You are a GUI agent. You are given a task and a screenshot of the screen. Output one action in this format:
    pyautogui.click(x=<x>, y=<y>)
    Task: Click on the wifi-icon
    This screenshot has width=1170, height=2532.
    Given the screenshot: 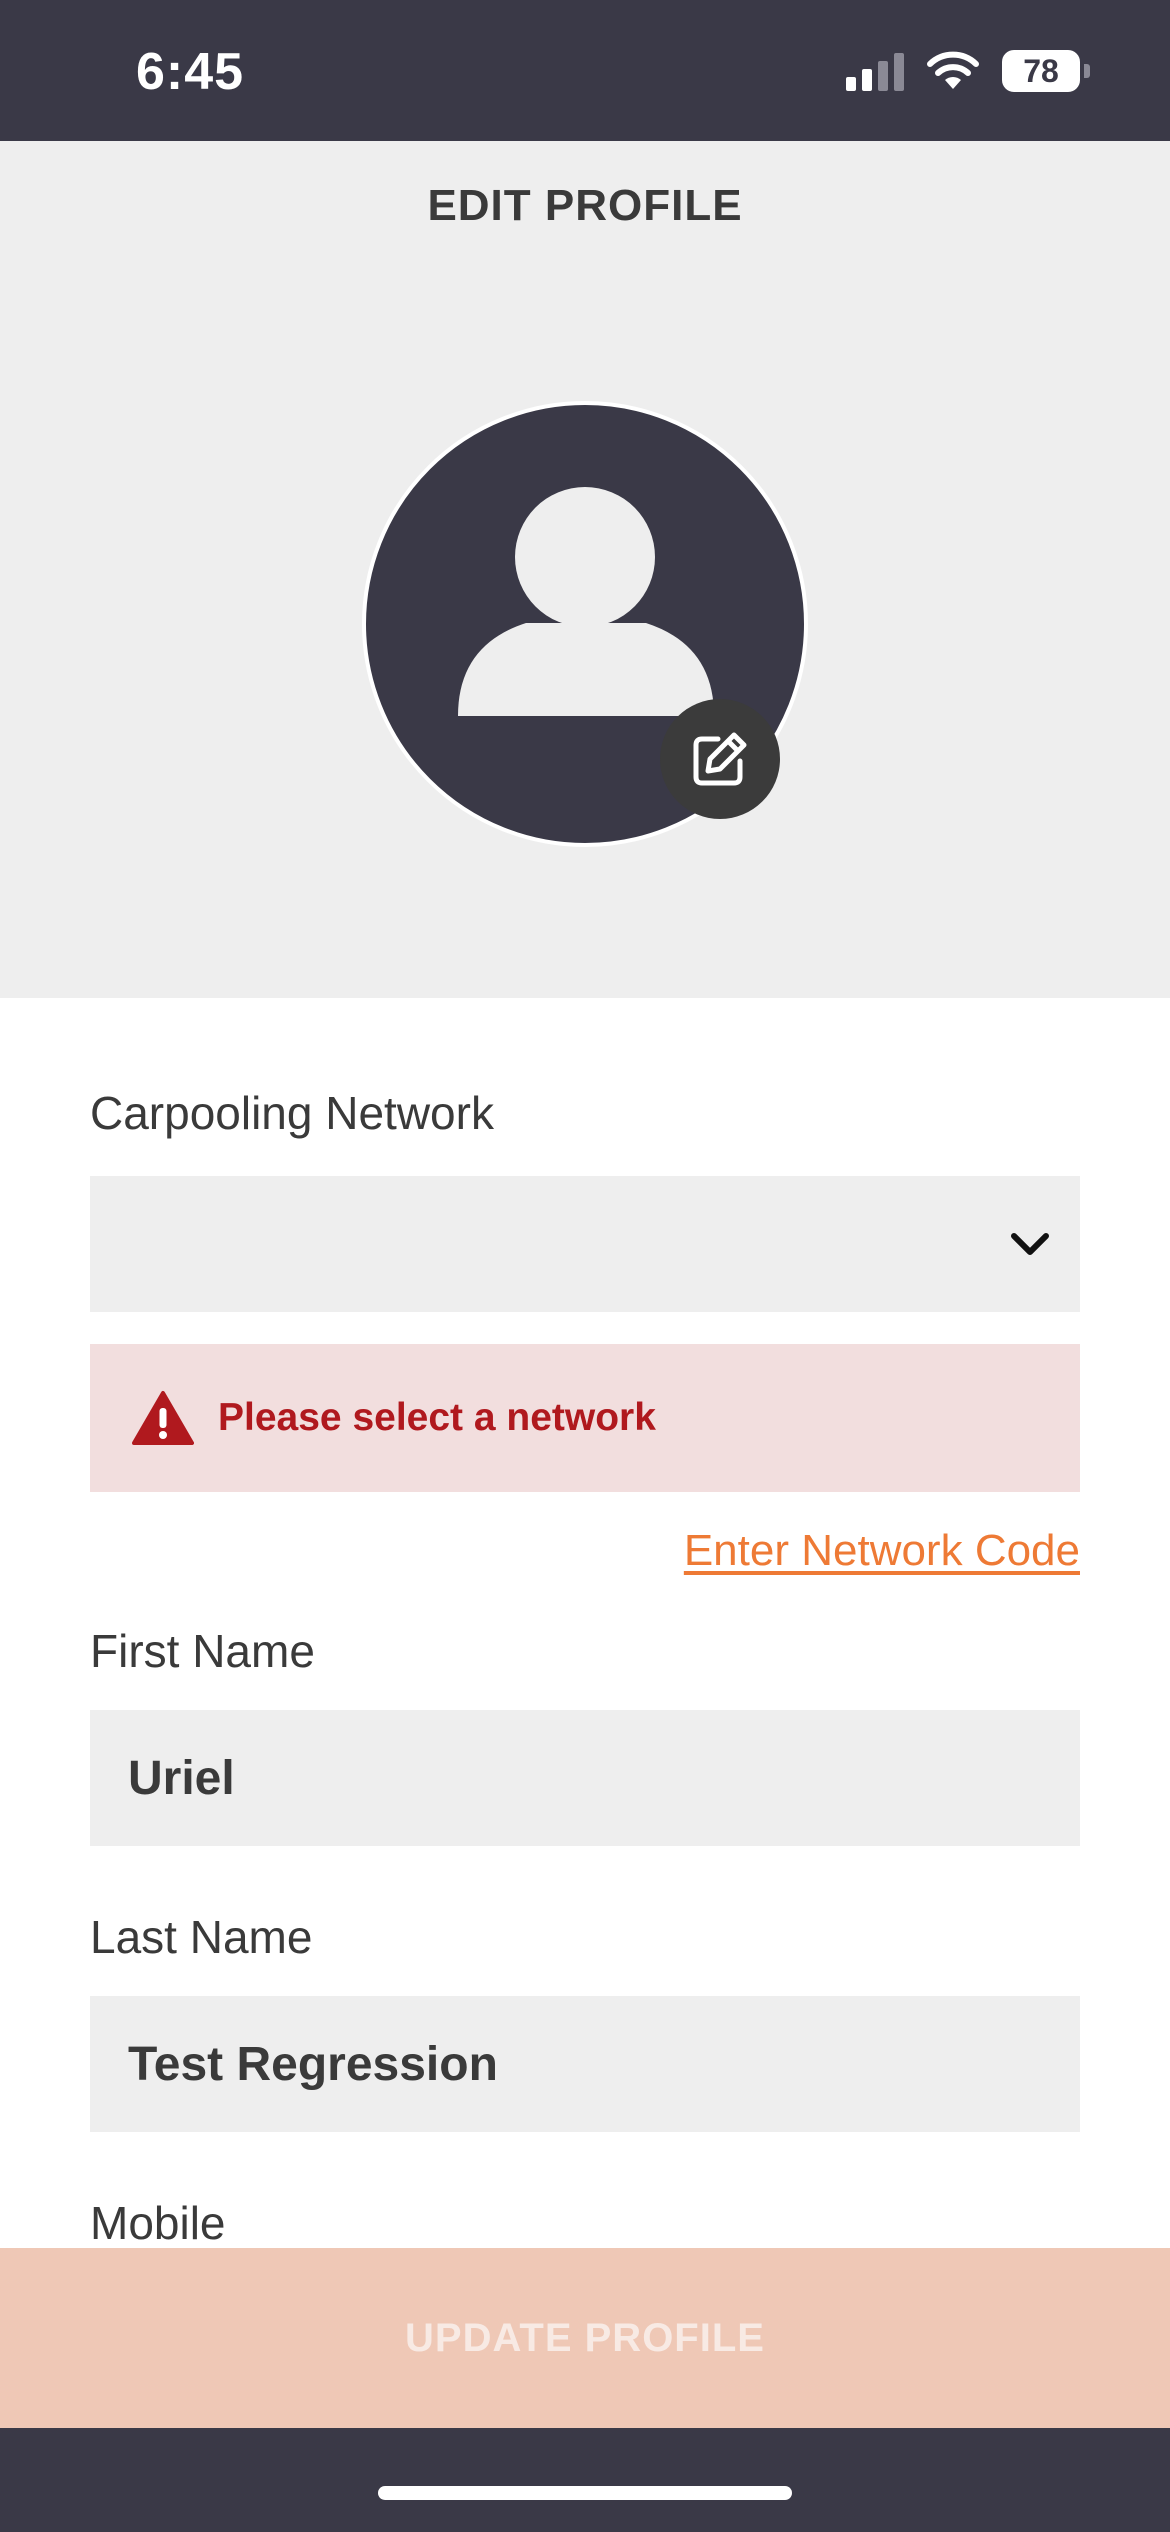 What is the action you would take?
    pyautogui.click(x=953, y=70)
    